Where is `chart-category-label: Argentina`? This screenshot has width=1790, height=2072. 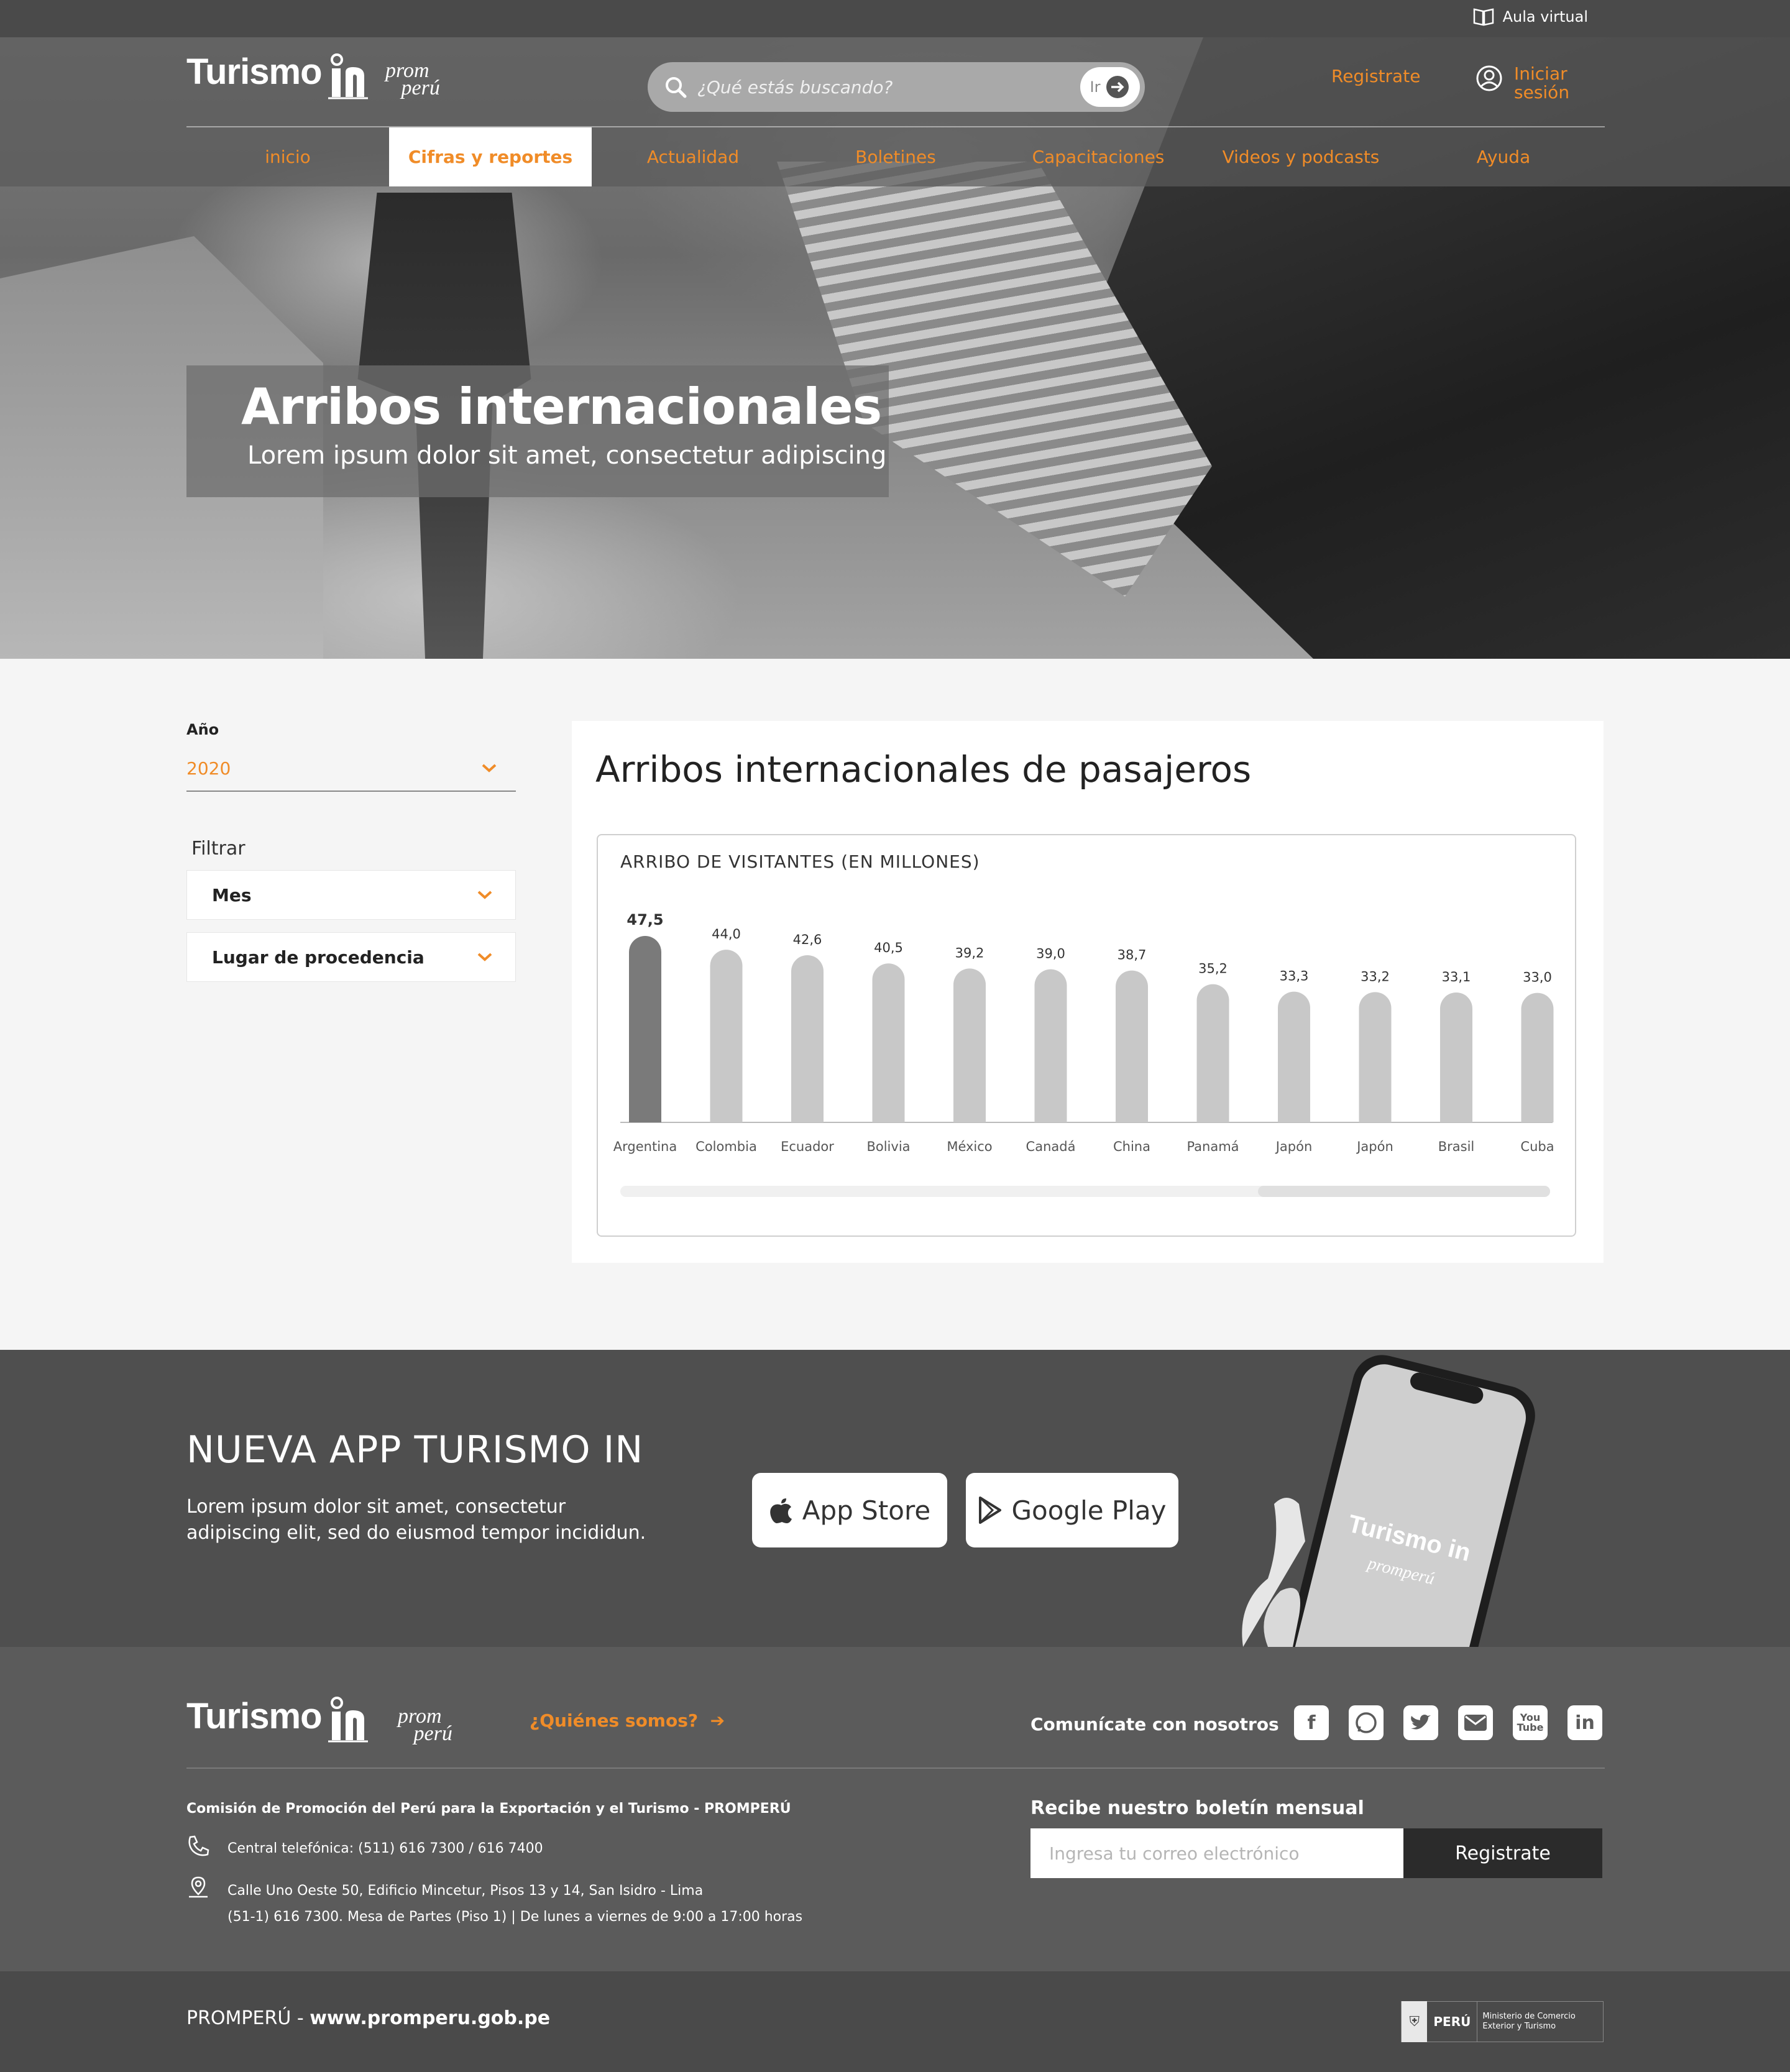
chart-category-label: Argentina is located at coordinates (645, 1146).